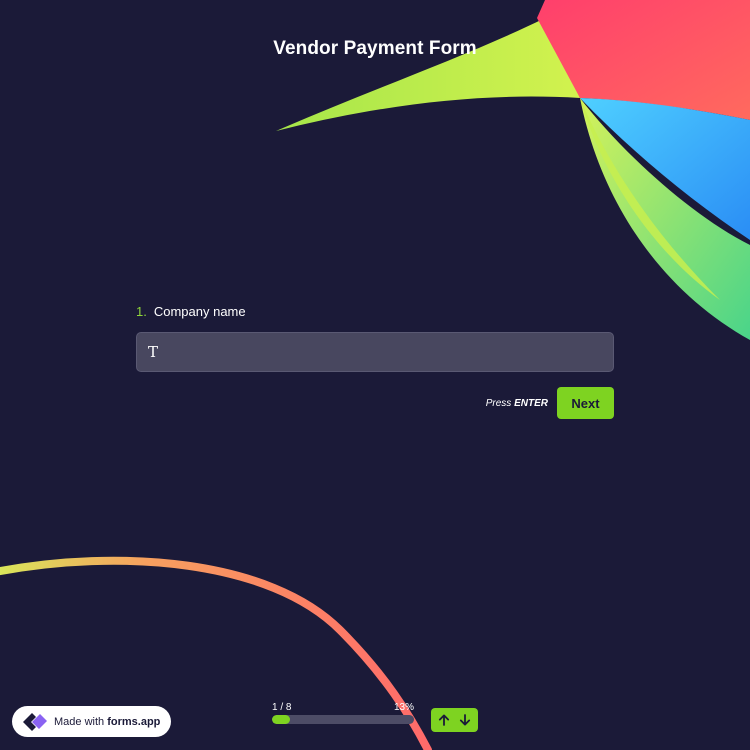  I want to click on progress-track, so click(343, 719).